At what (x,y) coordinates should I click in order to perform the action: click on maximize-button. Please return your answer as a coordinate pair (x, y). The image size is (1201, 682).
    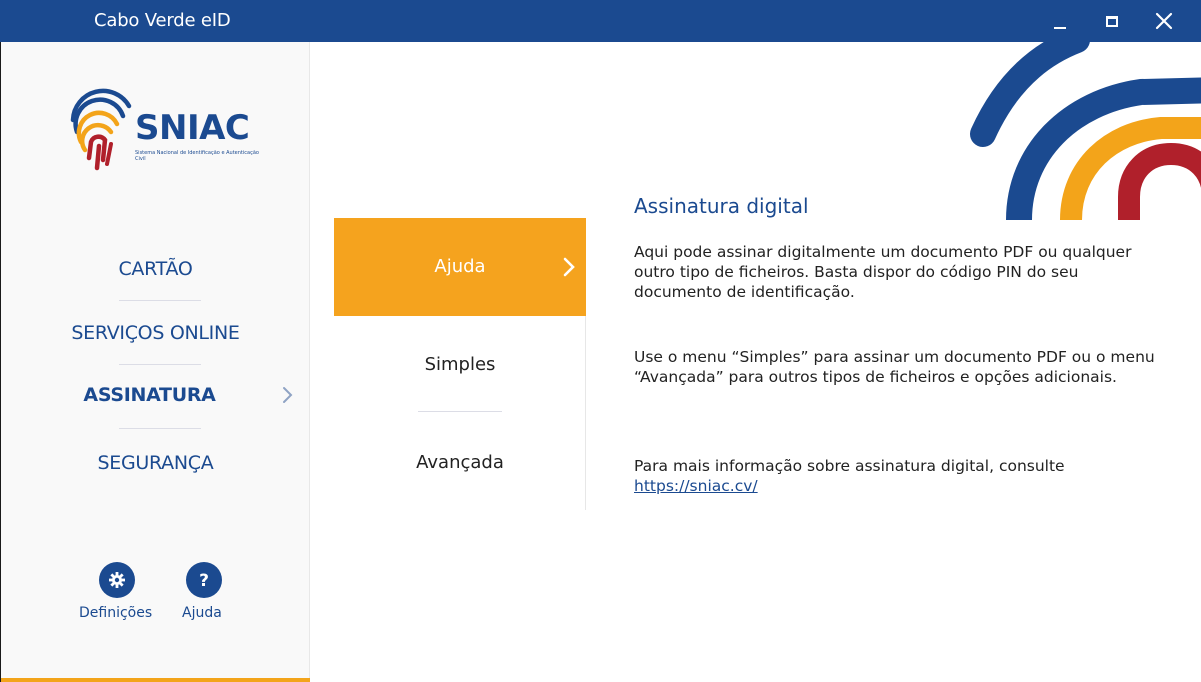
    Looking at the image, I should click on (1112, 21).